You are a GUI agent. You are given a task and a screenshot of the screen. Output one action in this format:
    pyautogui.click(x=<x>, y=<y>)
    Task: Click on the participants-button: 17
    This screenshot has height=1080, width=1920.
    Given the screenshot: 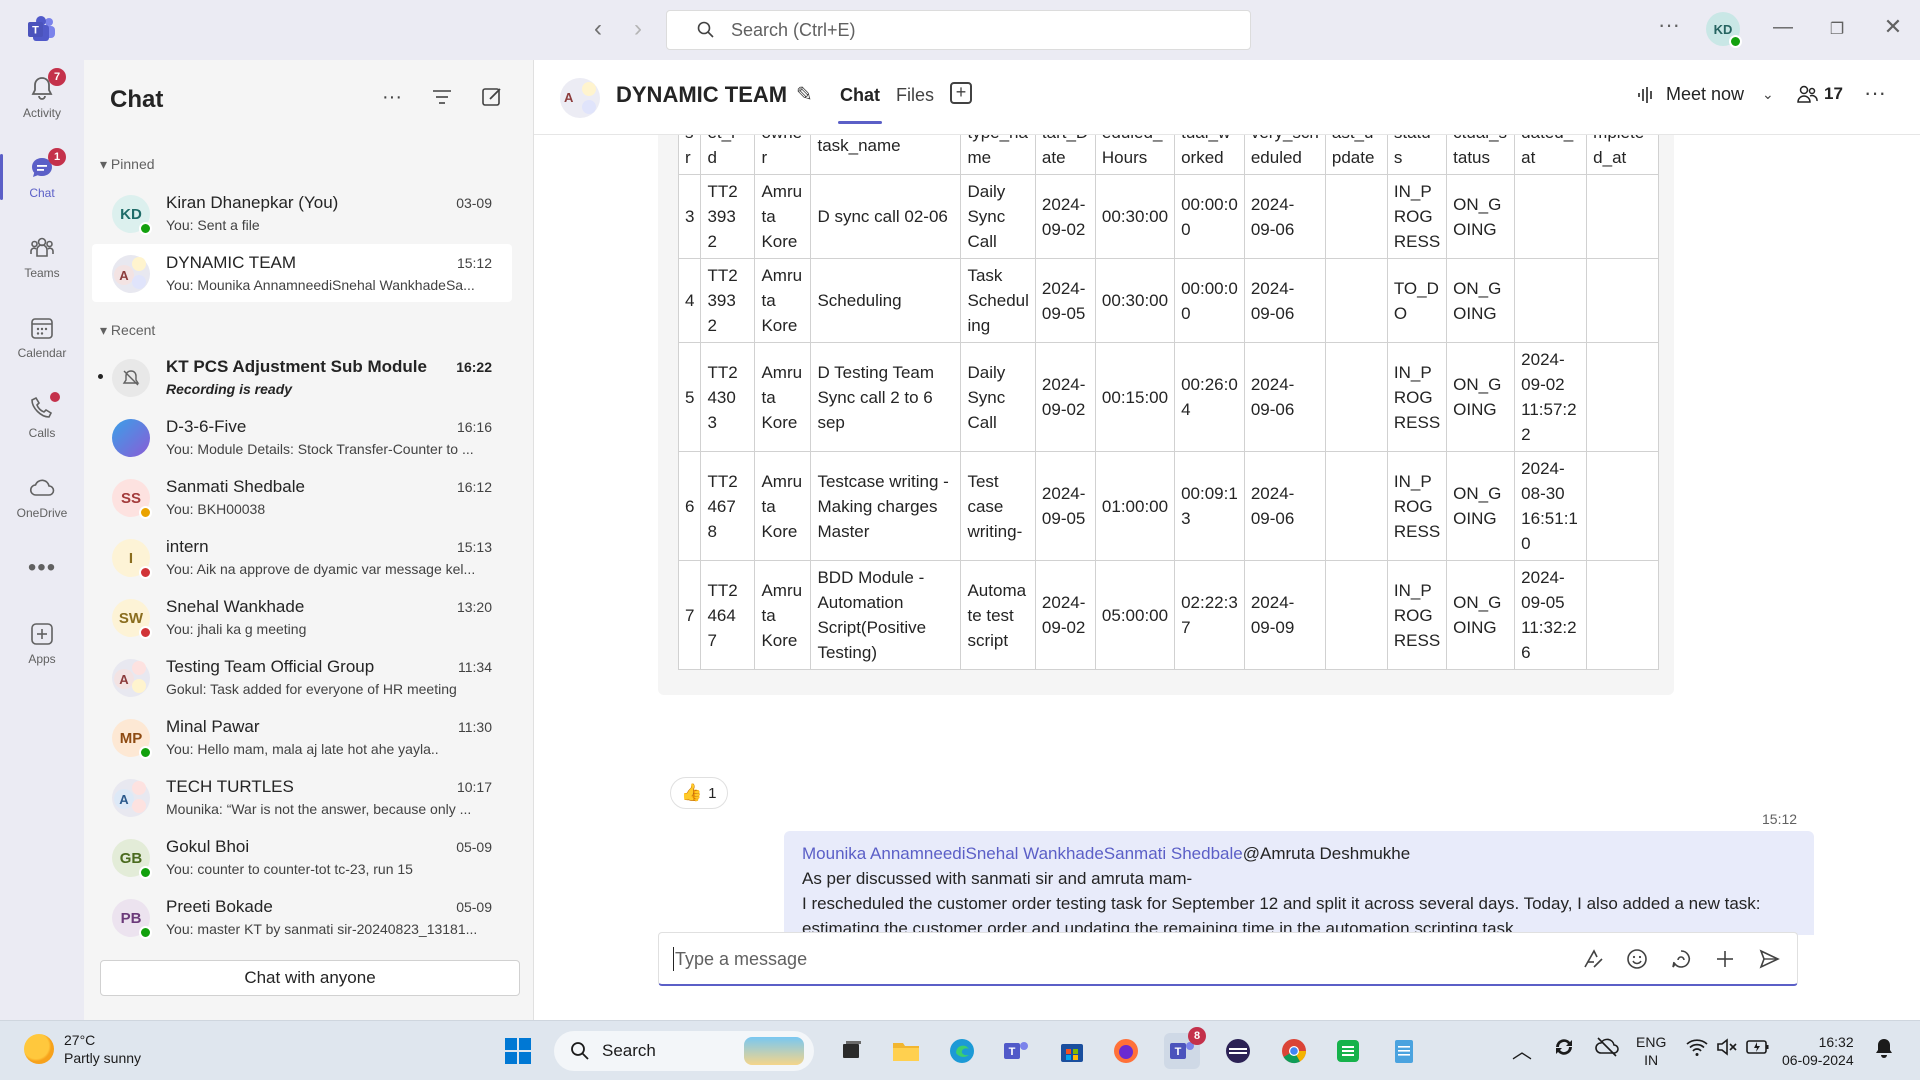 What is the action you would take?
    pyautogui.click(x=1819, y=94)
    